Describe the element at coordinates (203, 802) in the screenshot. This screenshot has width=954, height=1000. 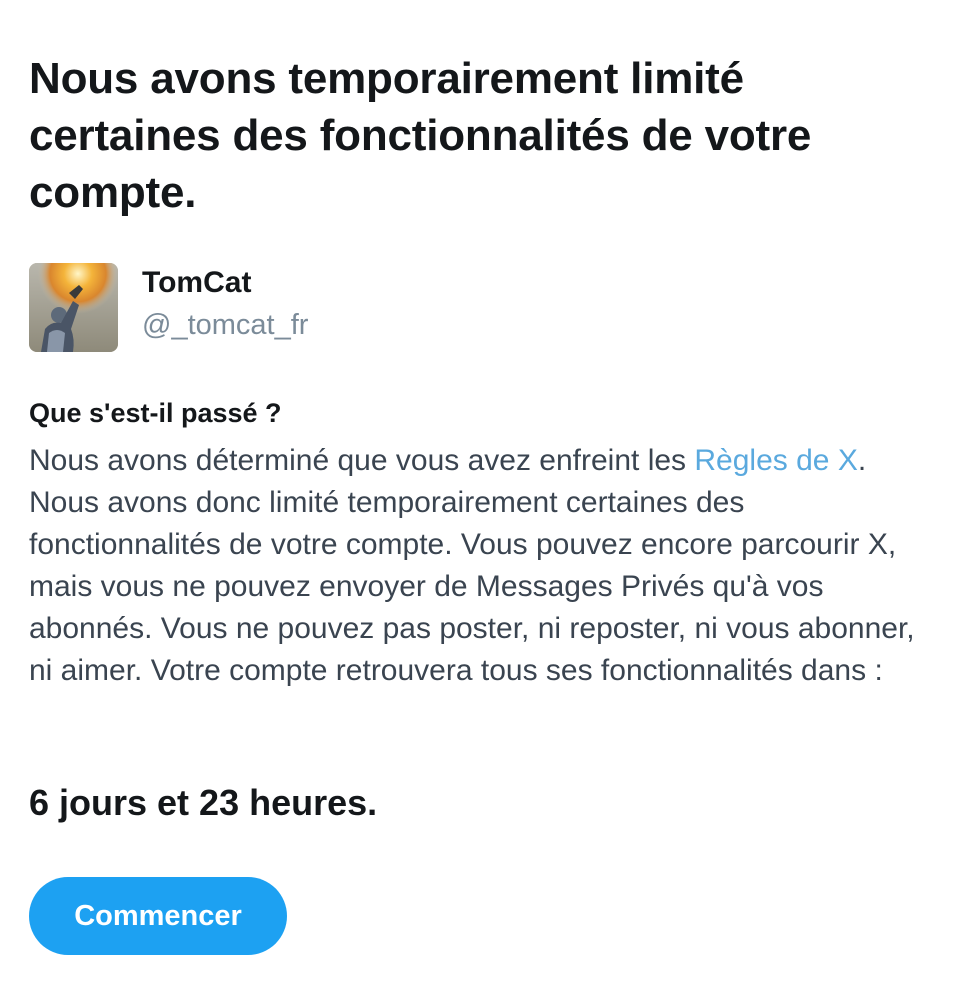
I see `remaining-time: 6 jours et 23 heures.` at that location.